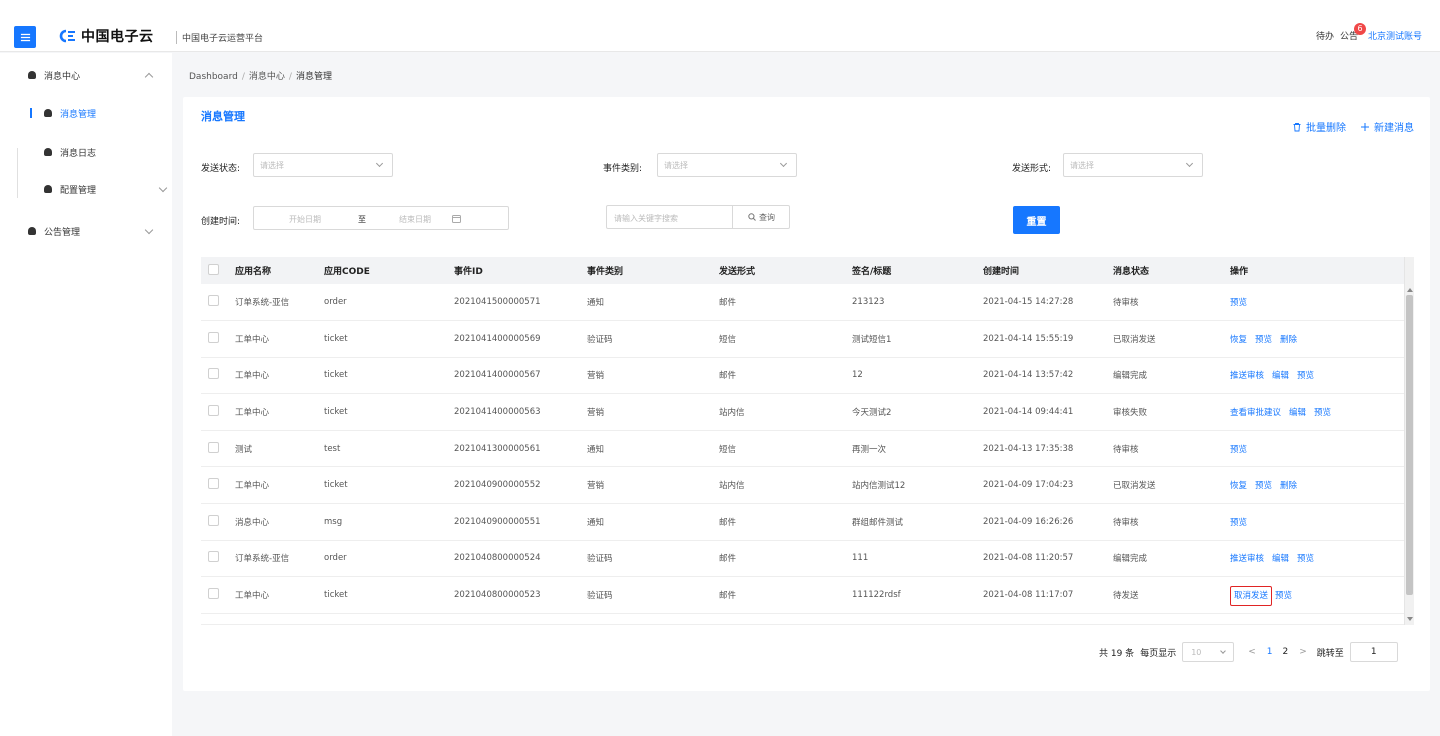 Image resolution: width=1440 pixels, height=736 pixels. I want to click on send-status-select: 请选择, so click(323, 165).